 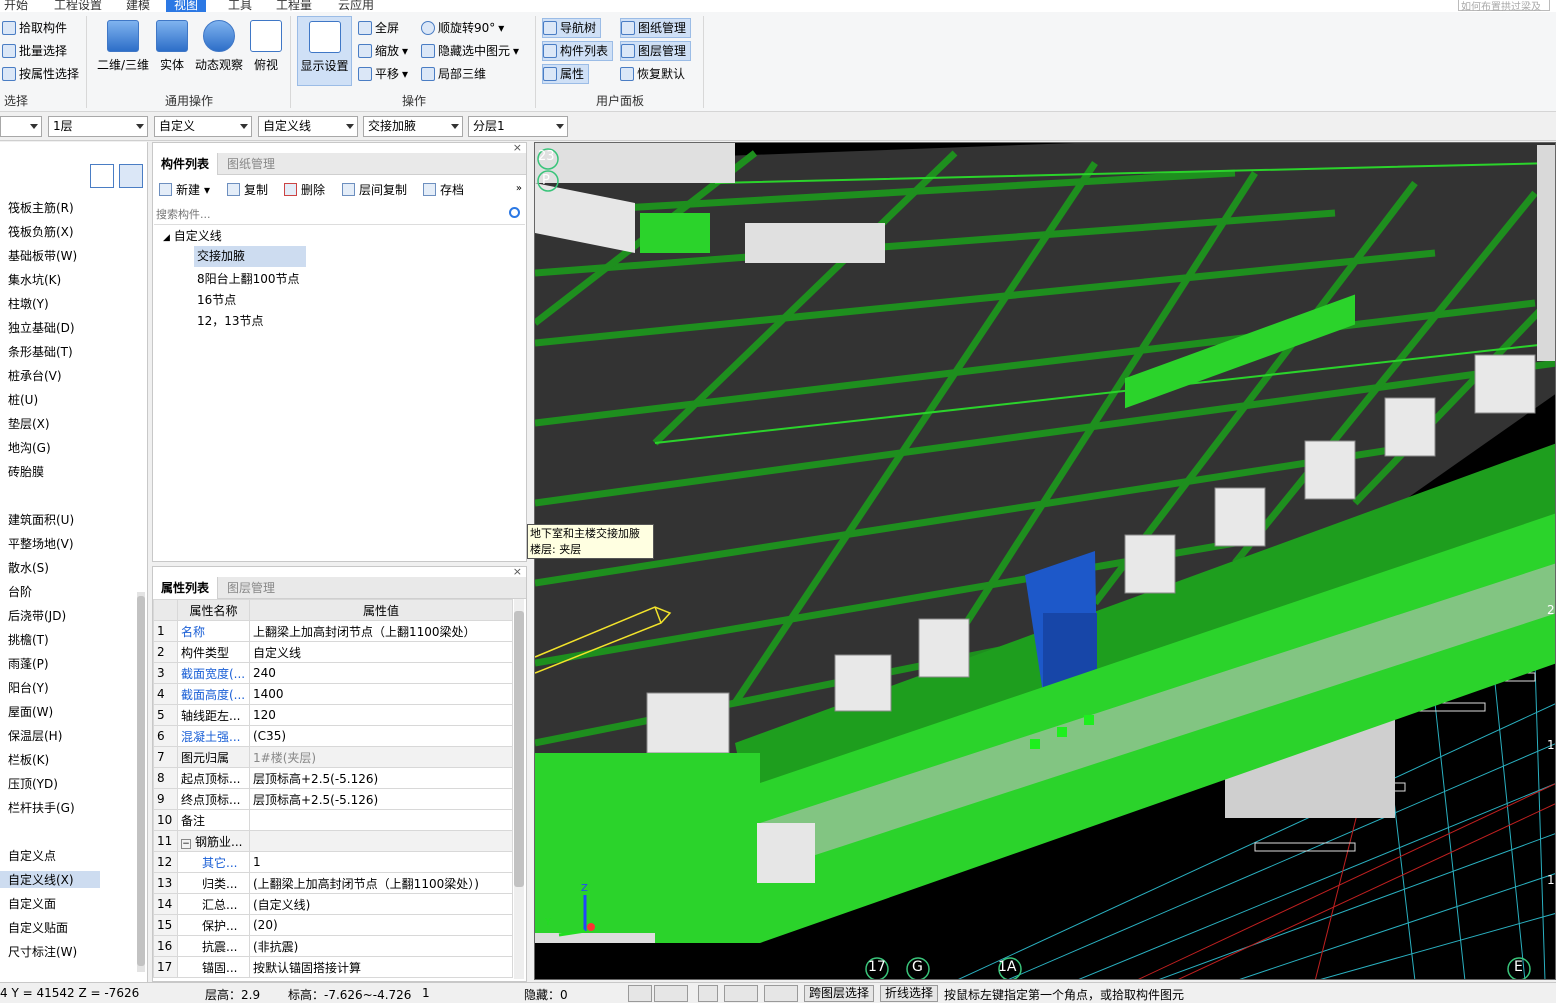 I want to click on nav-scrollbar, so click(x=141, y=782).